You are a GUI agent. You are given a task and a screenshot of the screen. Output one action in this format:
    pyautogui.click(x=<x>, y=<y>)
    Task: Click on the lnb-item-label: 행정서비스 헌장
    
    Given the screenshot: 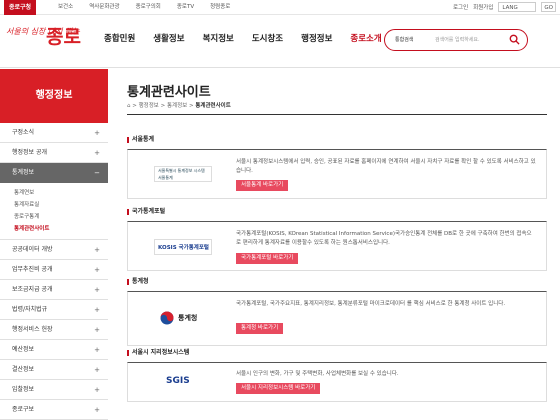 What is the action you would take?
    pyautogui.click(x=32, y=329)
    